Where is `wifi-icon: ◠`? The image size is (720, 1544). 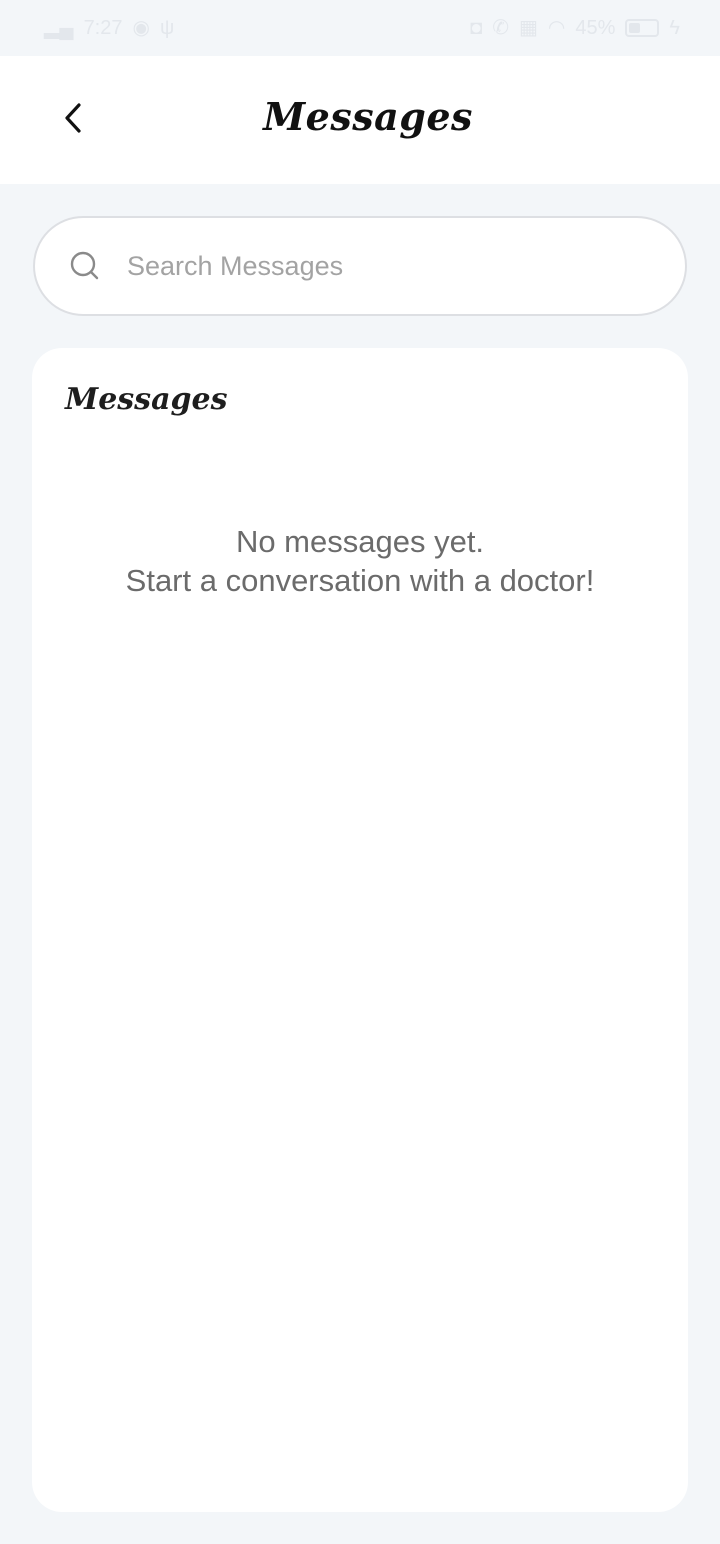
wifi-icon: ◠ is located at coordinates (556, 28).